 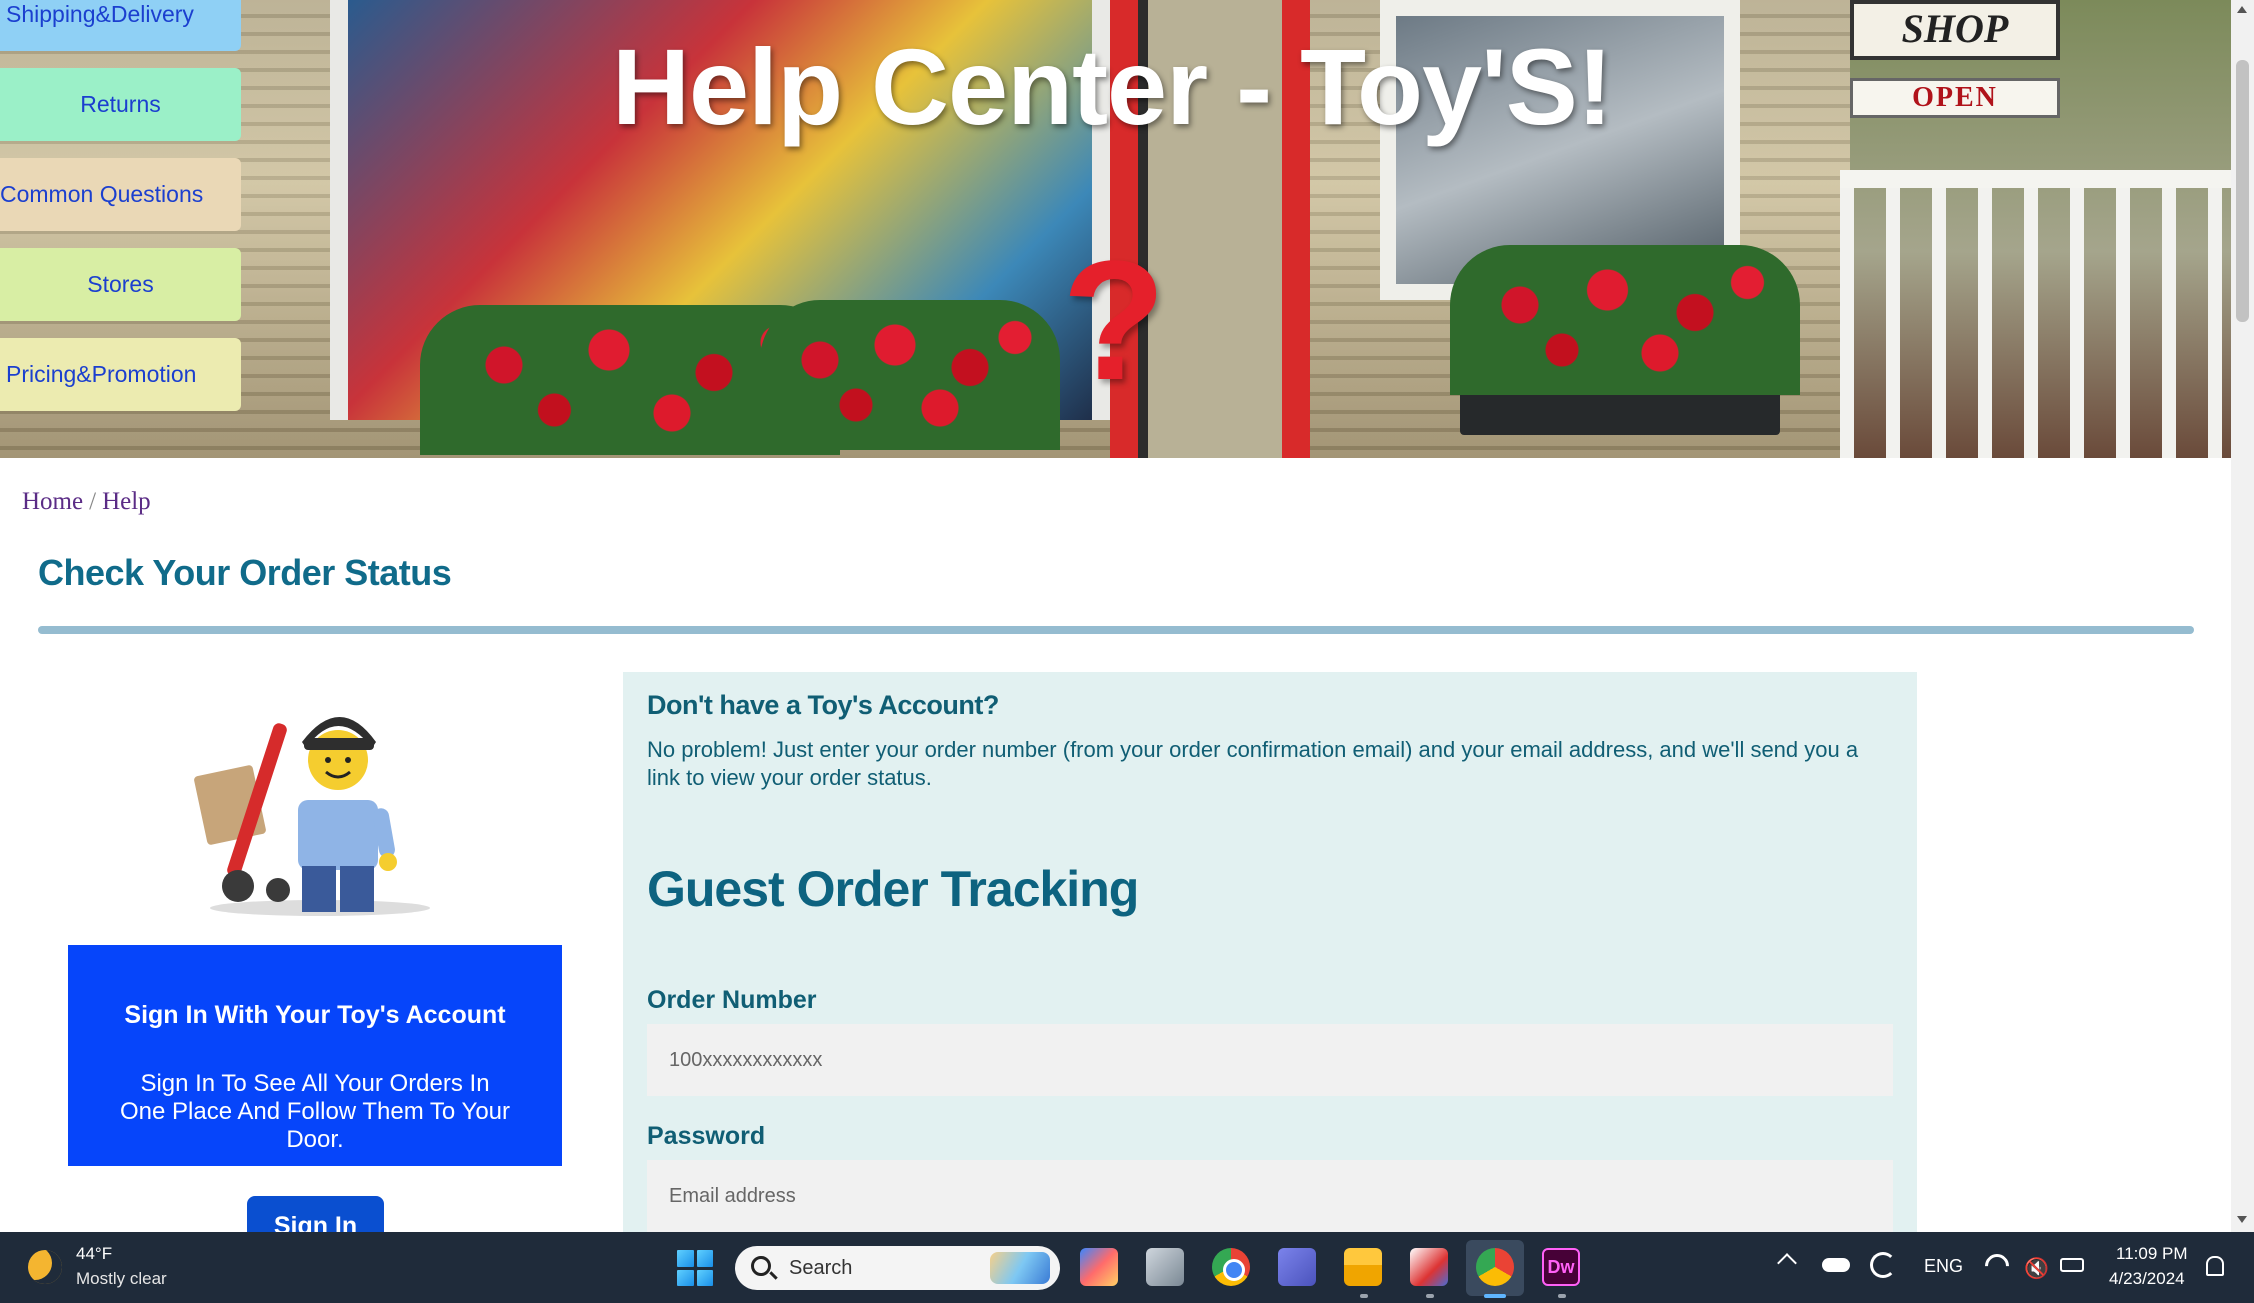 I want to click on signin-heading: Sign In With Your Toy's Account, so click(x=315, y=1015).